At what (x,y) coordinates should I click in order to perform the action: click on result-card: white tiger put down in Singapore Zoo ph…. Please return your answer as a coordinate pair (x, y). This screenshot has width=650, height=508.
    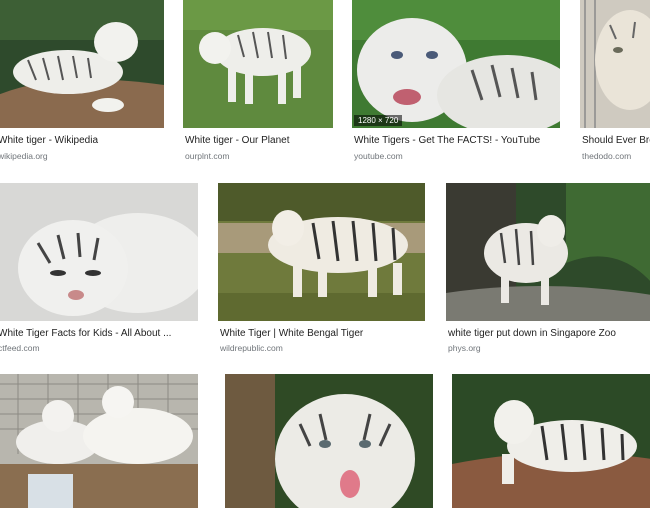
    Looking at the image, I should click on (548, 270).